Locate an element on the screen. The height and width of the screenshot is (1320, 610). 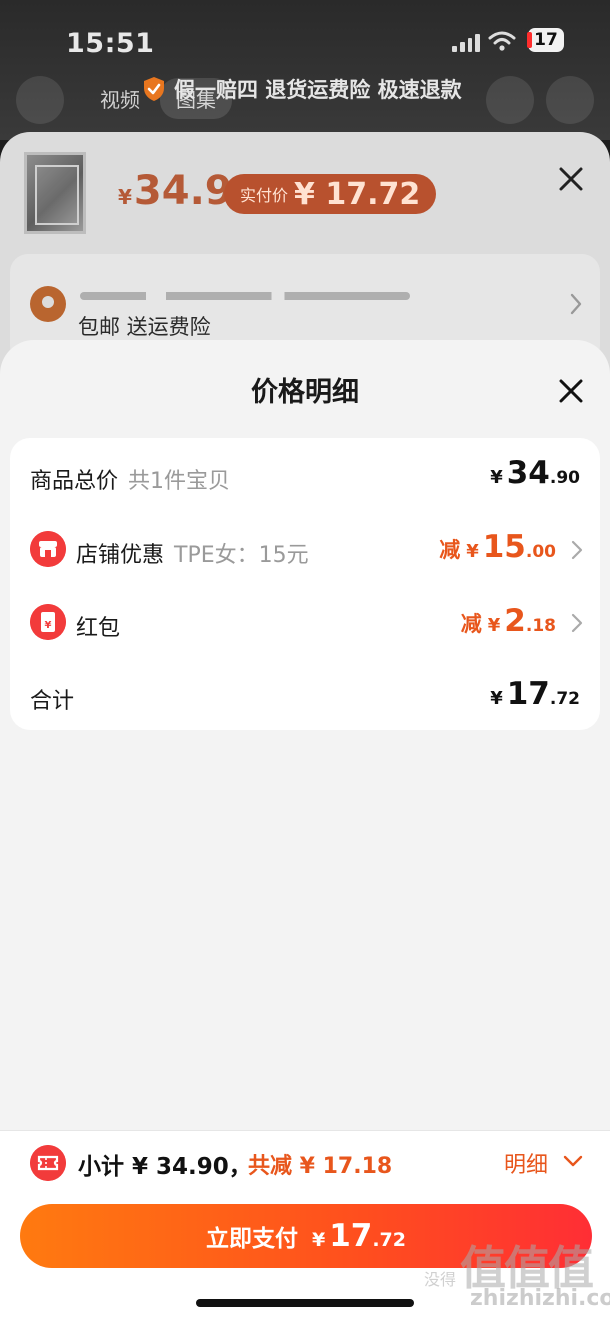
home-indicator is located at coordinates (305, 1303).